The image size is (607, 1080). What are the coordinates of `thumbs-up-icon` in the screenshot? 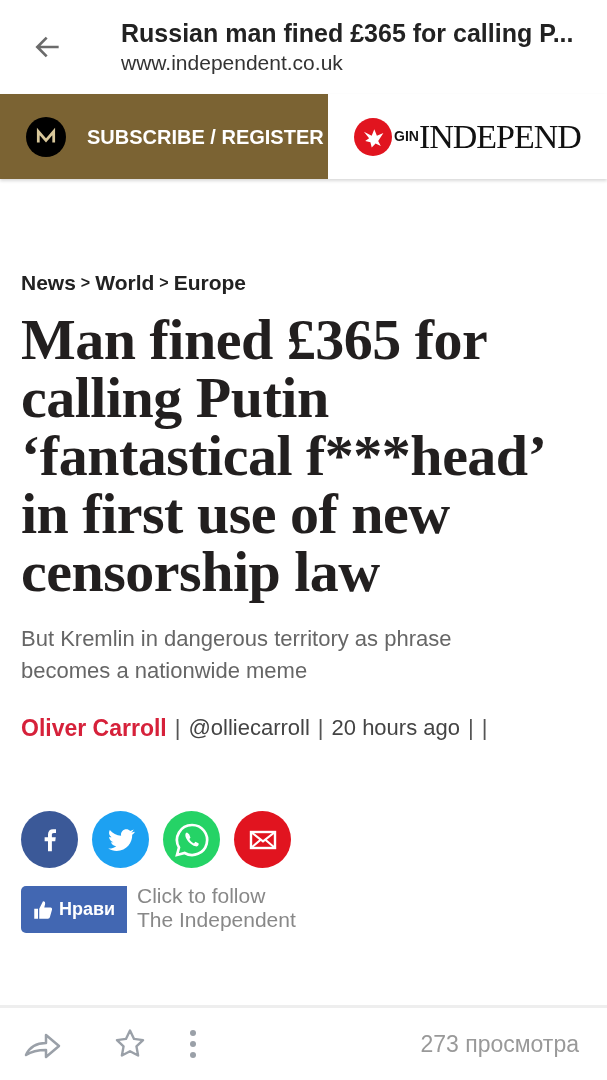 It's located at (43, 909).